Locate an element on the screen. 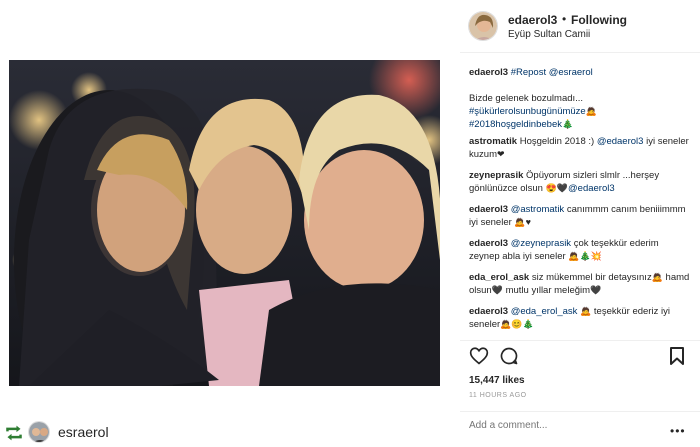 This screenshot has width=700, height=447. repost-bar: esraerol is located at coordinates (220, 433).